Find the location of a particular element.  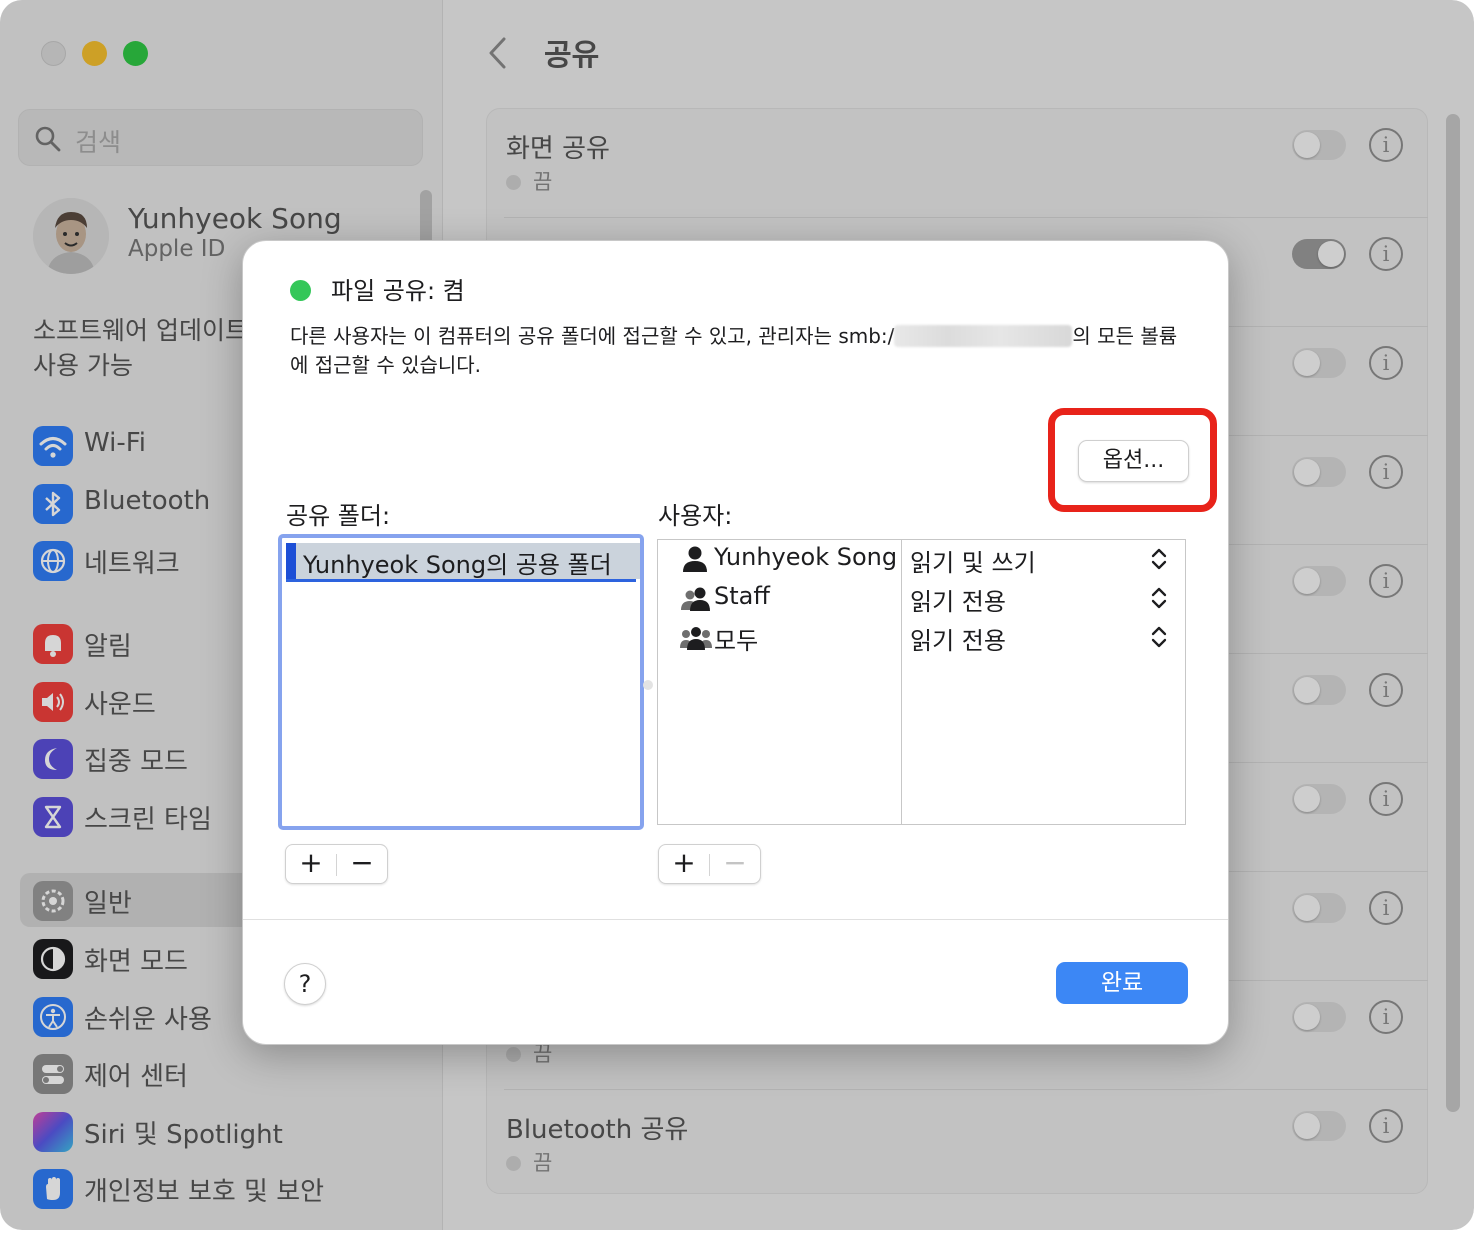

user-name: 모두 is located at coordinates (736, 641).